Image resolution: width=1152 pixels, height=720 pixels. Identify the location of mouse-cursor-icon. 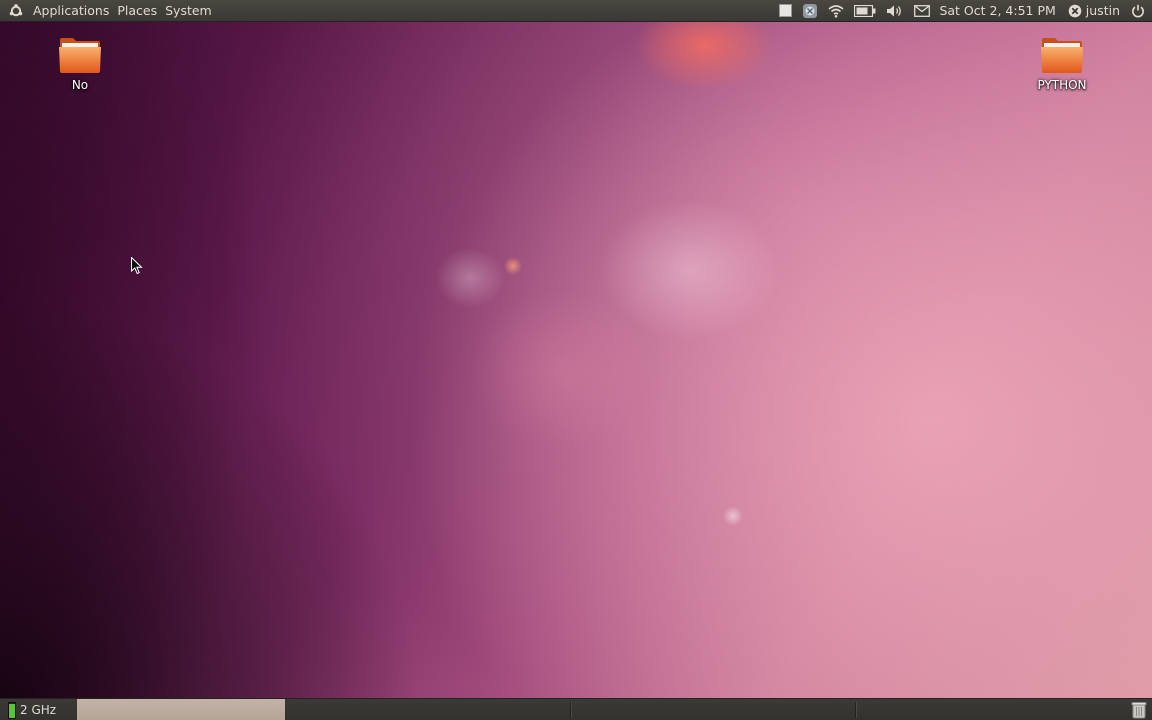
(137, 266).